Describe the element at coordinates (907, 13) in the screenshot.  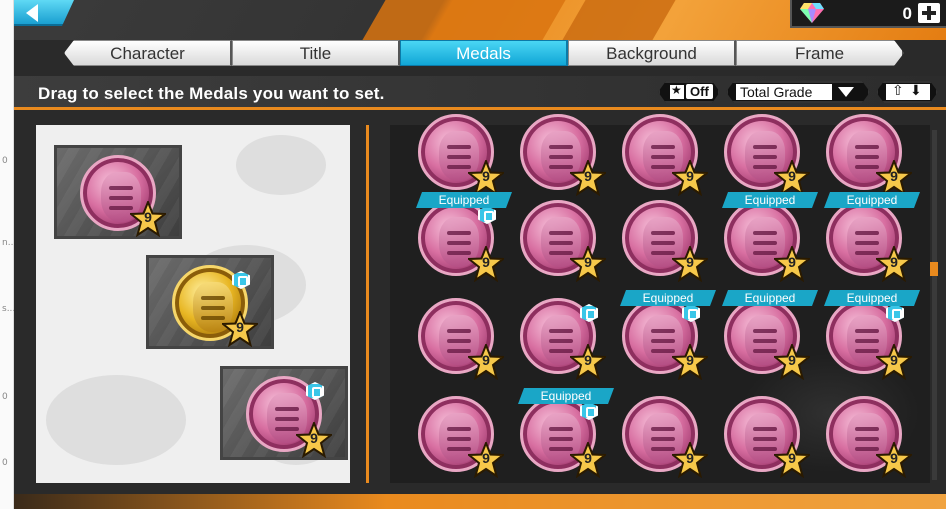
I see `gem-count: 0` at that location.